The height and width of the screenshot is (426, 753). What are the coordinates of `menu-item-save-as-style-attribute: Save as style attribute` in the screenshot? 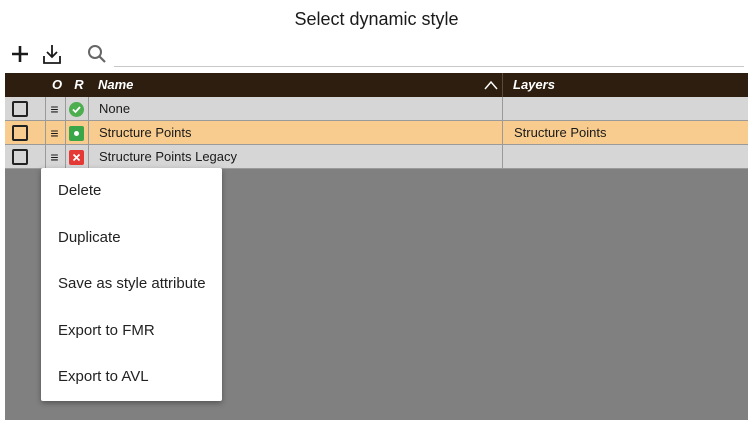 It's located at (131, 284).